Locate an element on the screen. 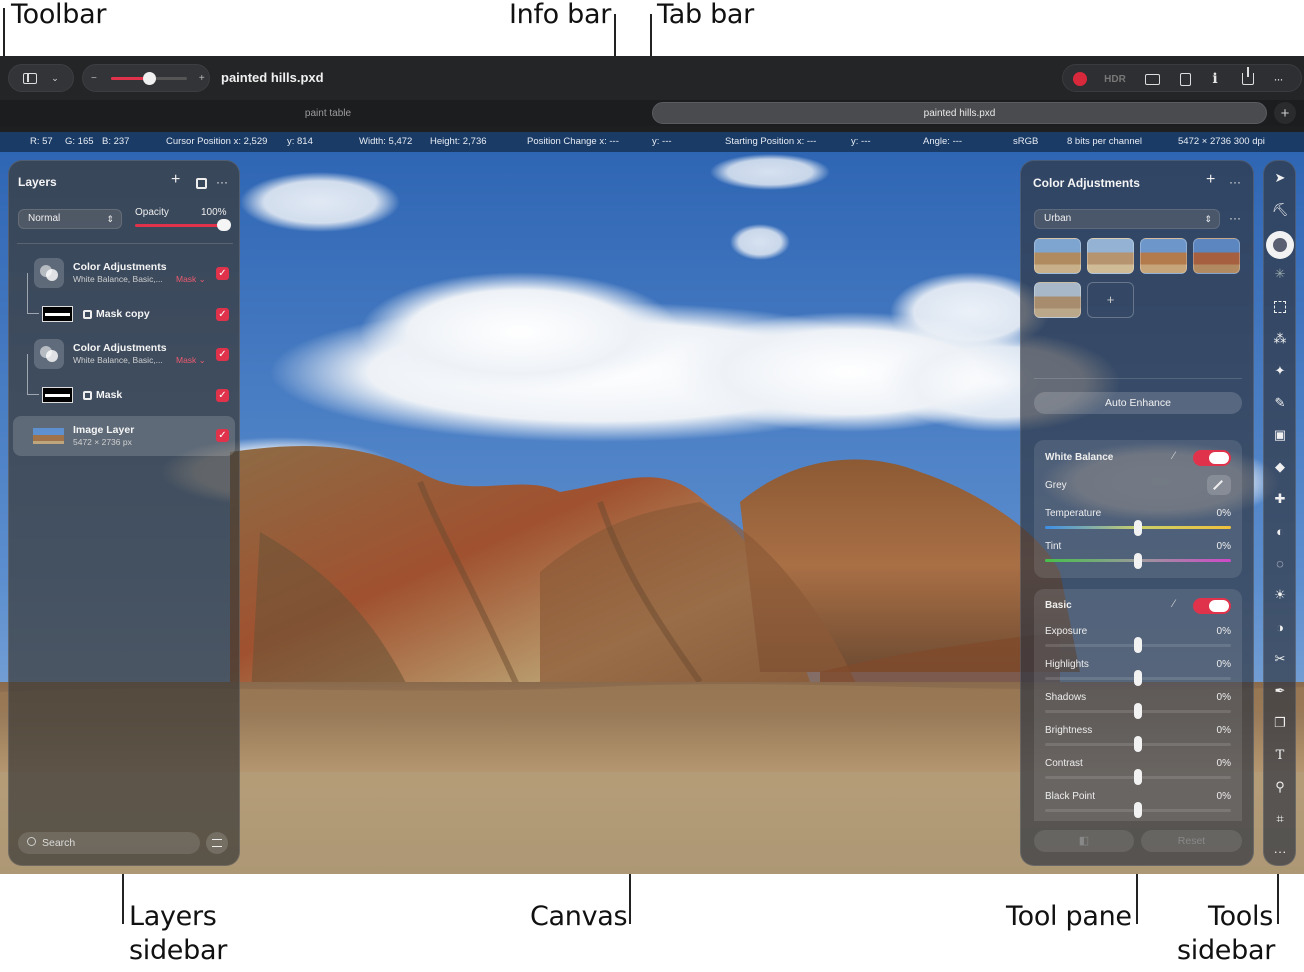  callout-layers-line2: sidebar is located at coordinates (178, 950).